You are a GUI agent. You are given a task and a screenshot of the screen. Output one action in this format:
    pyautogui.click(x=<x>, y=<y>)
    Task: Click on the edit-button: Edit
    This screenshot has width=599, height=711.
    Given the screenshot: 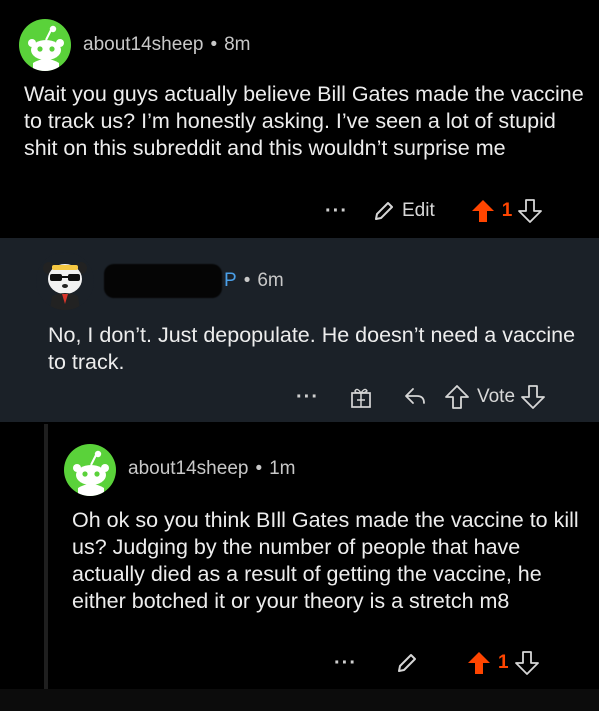 What is the action you would take?
    pyautogui.click(x=418, y=211)
    